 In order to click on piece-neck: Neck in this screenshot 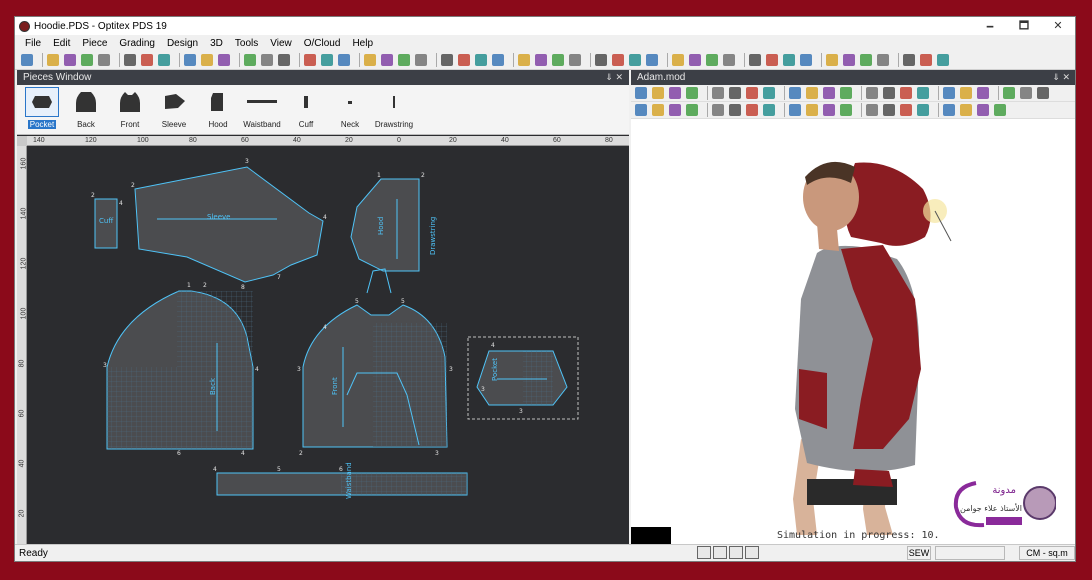, I will do `click(350, 108)`.